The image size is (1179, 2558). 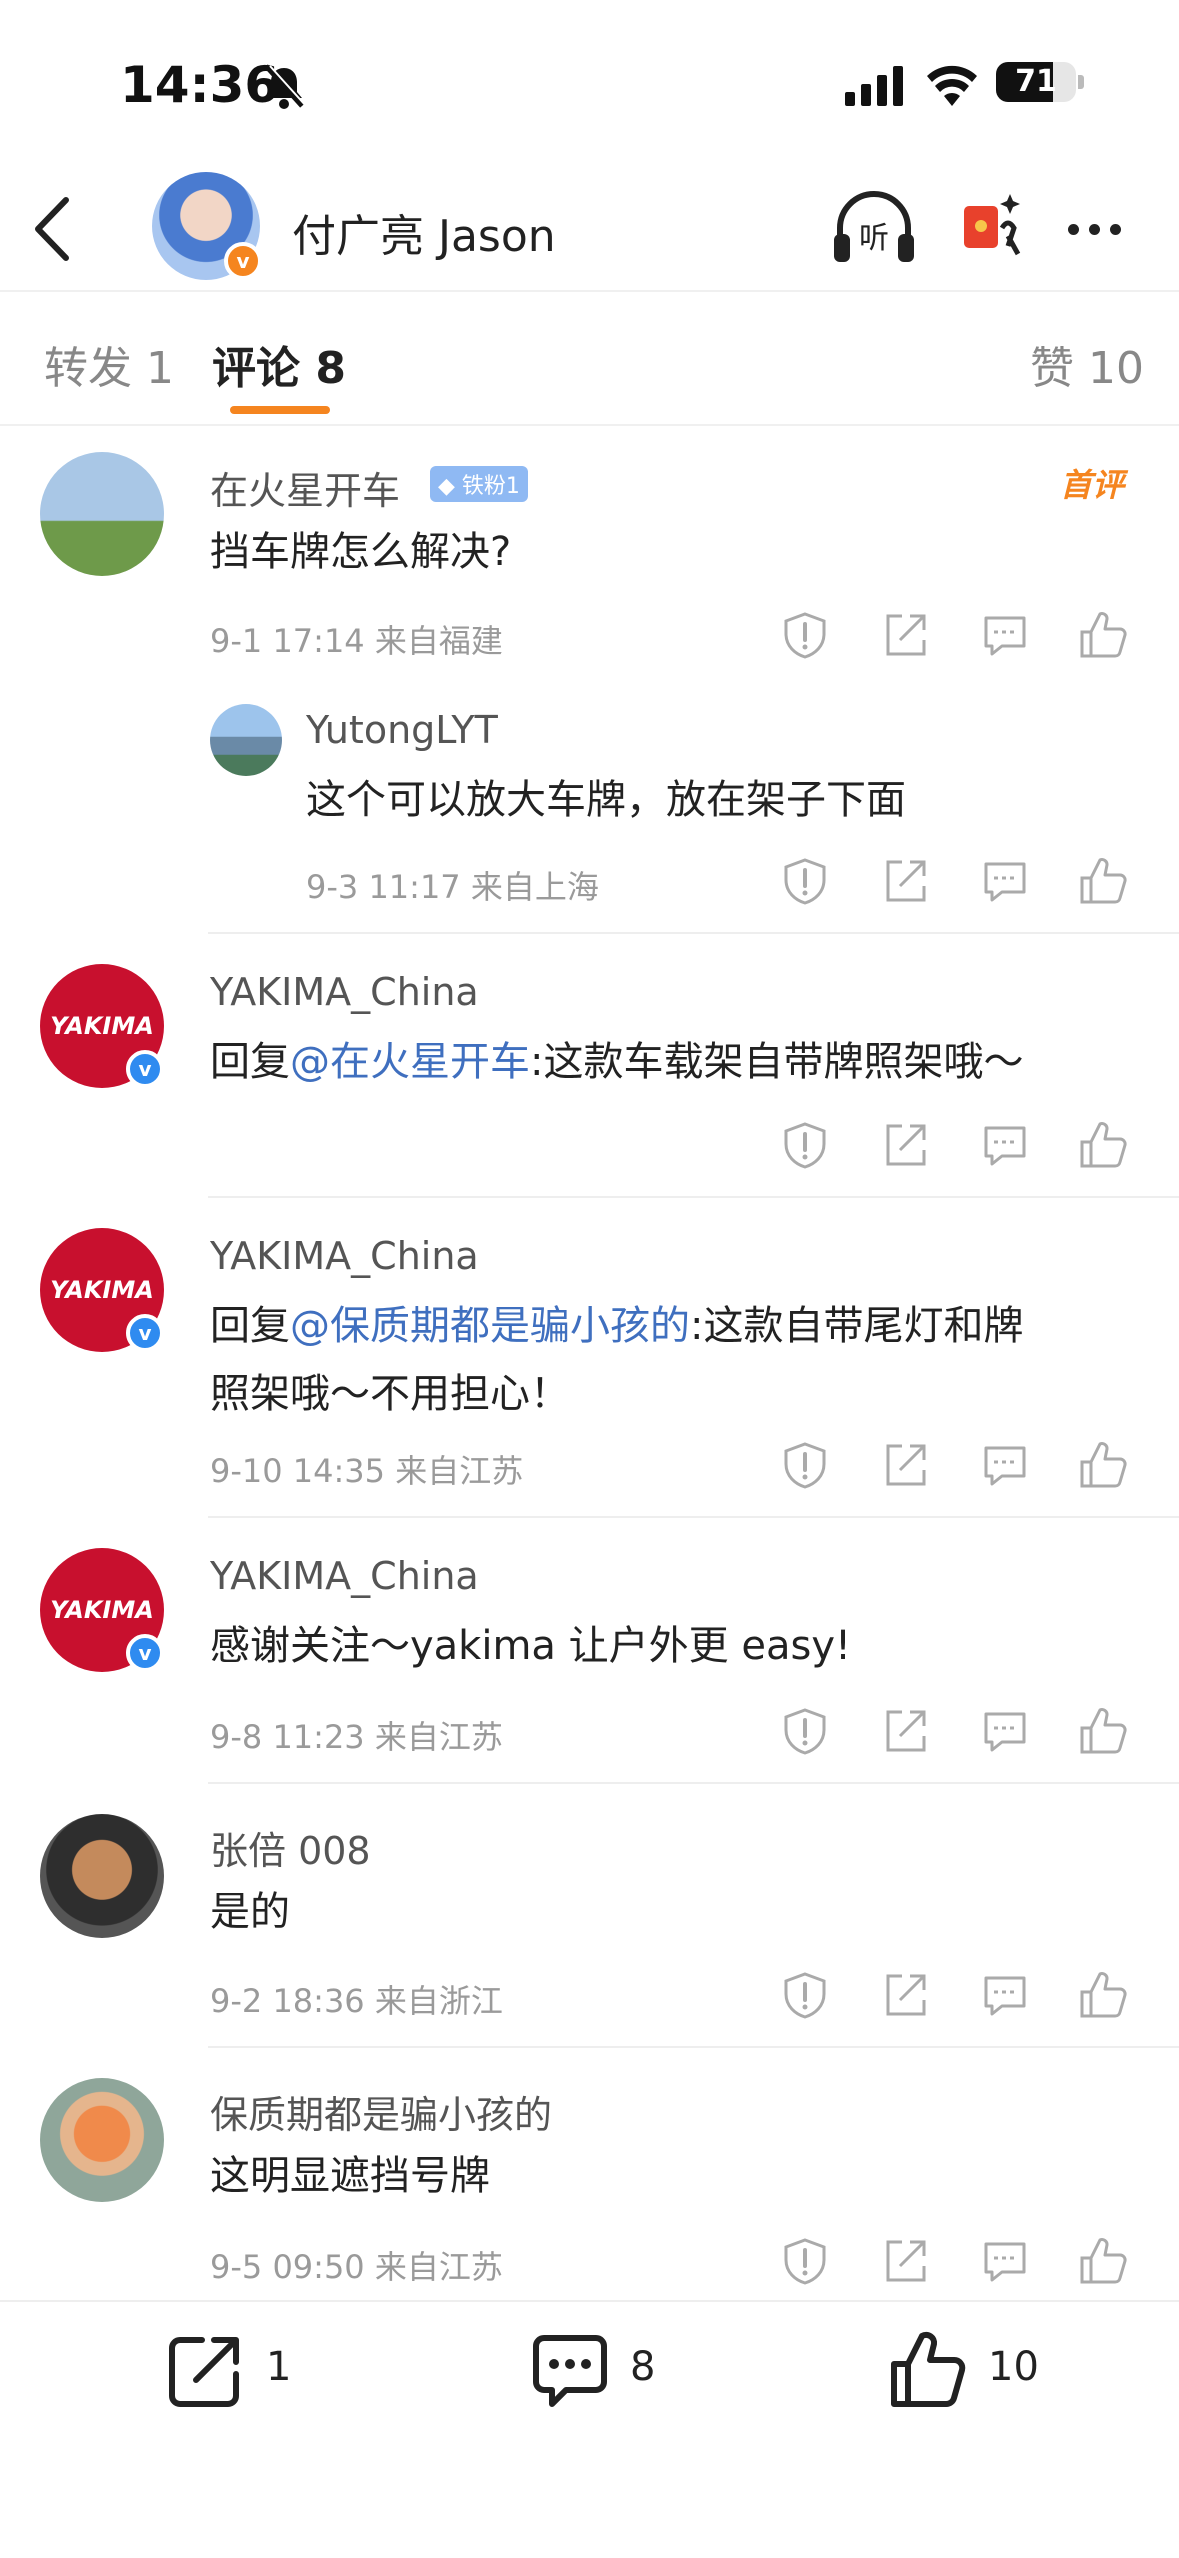 I want to click on comment-text: 感谢关注～yakima 让户外更 easy!, so click(x=531, y=1646).